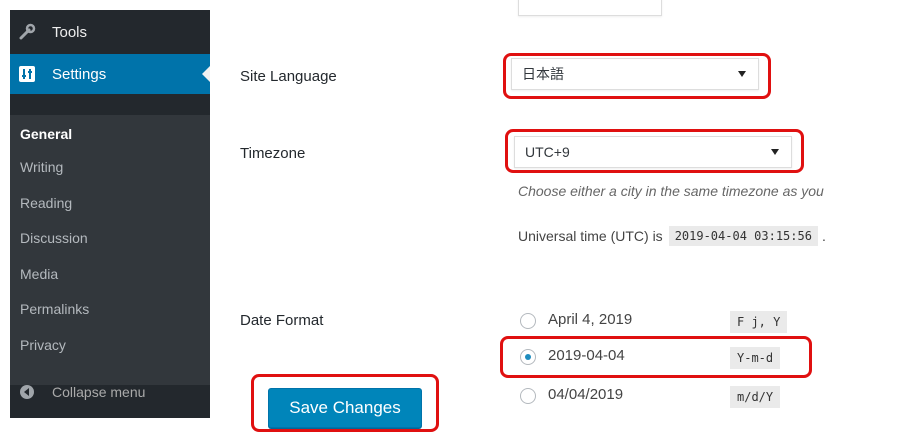  Describe the element at coordinates (110, 74) in the screenshot. I see `menu-item-settings: Settings` at that location.